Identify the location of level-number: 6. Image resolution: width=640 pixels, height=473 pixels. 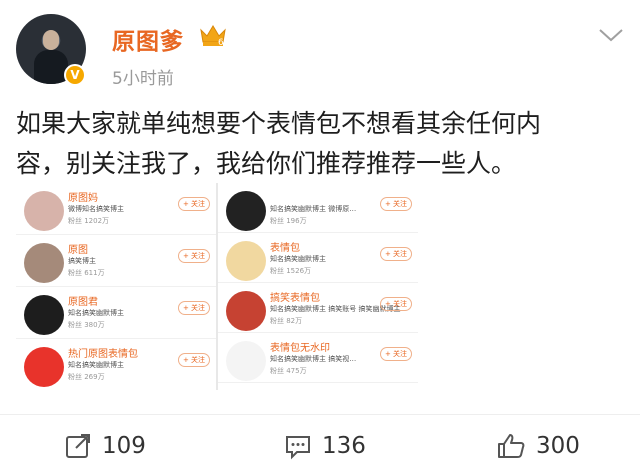
(221, 43).